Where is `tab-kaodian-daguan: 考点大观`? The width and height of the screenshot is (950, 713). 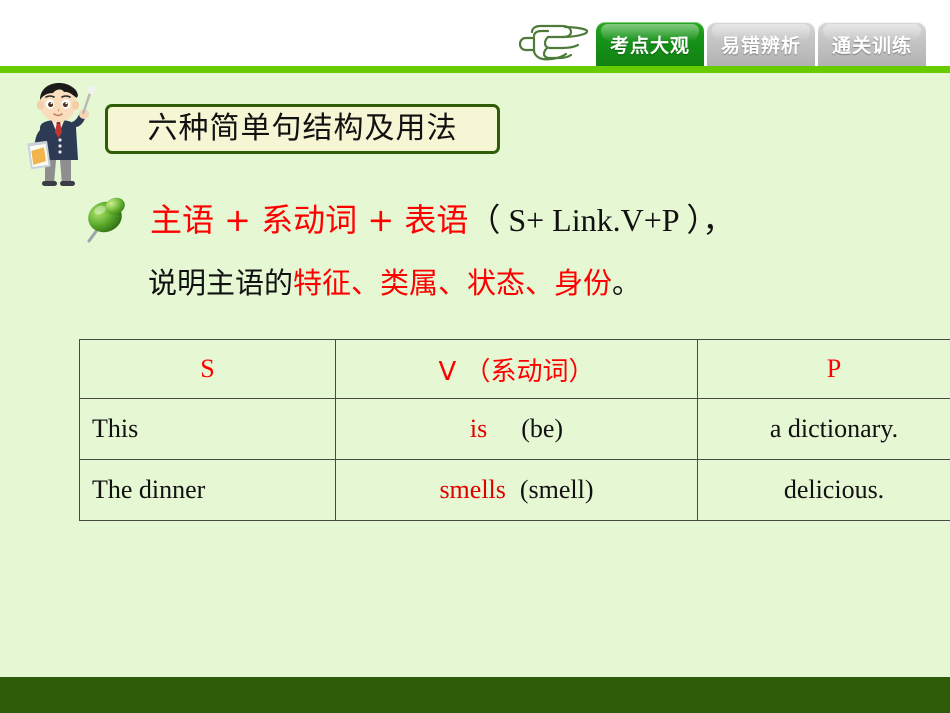
tab-kaodian-daguan: 考点大观 is located at coordinates (650, 44).